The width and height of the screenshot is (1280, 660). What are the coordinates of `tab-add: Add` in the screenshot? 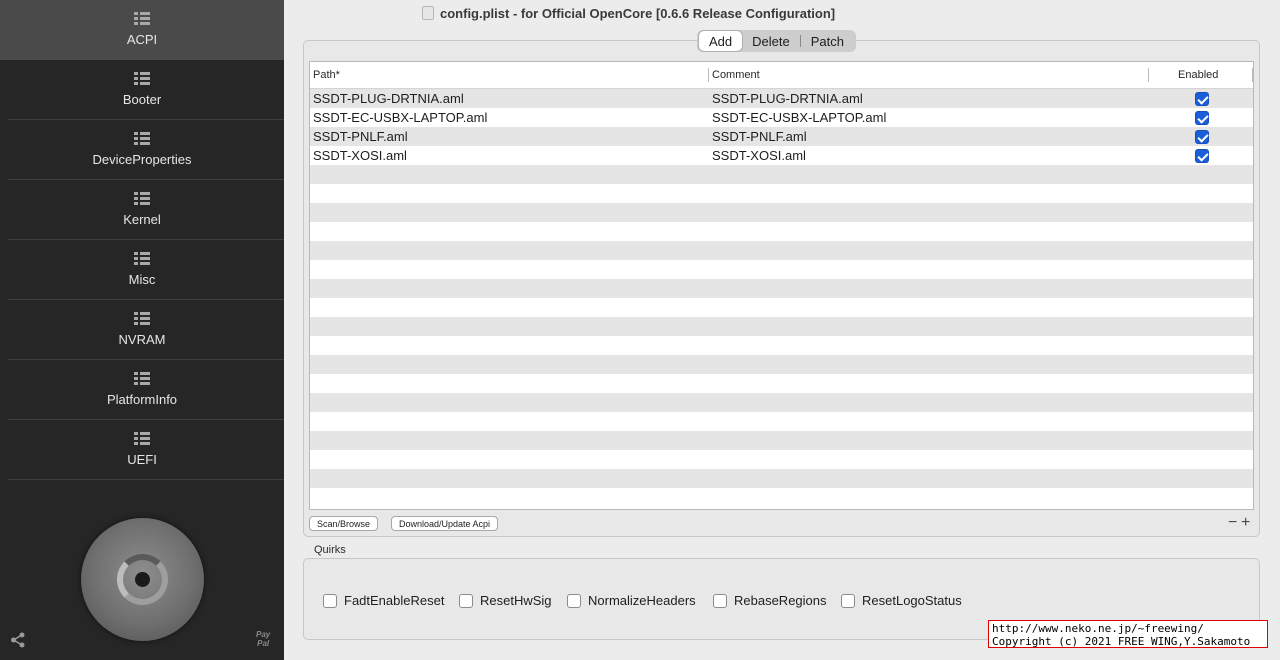 It's located at (721, 41).